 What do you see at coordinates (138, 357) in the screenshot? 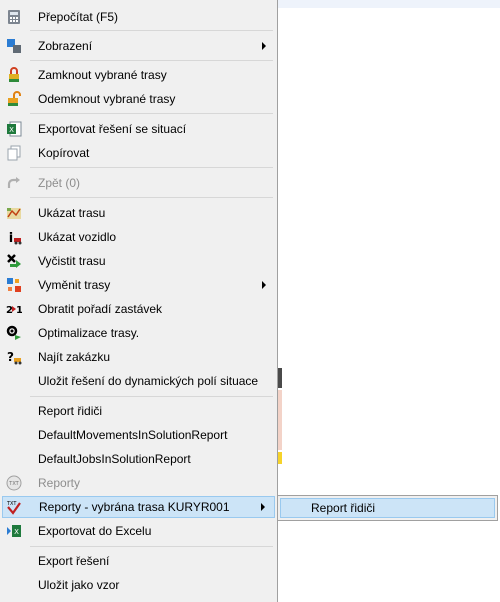
I see `menu-item-find-job: ? Najít zakázku` at bounding box center [138, 357].